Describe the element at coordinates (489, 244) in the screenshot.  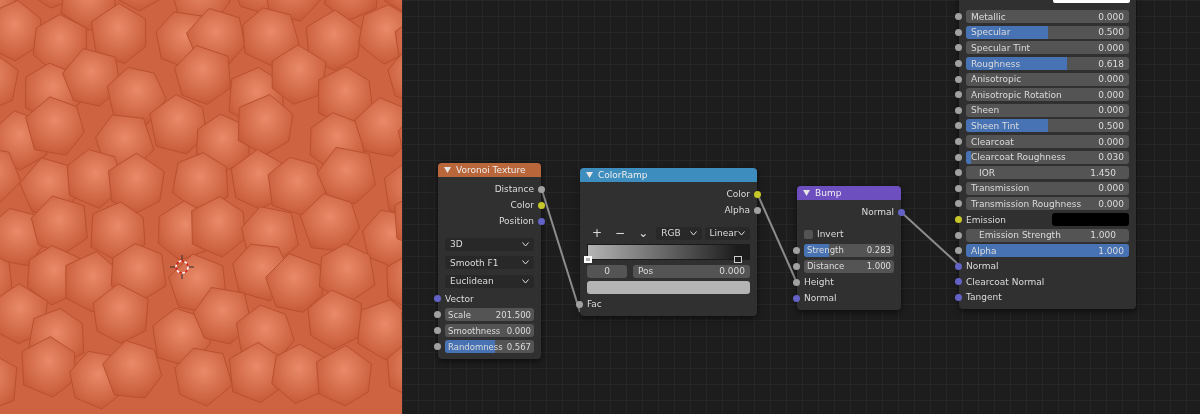
I see `dropdown: 3D` at that location.